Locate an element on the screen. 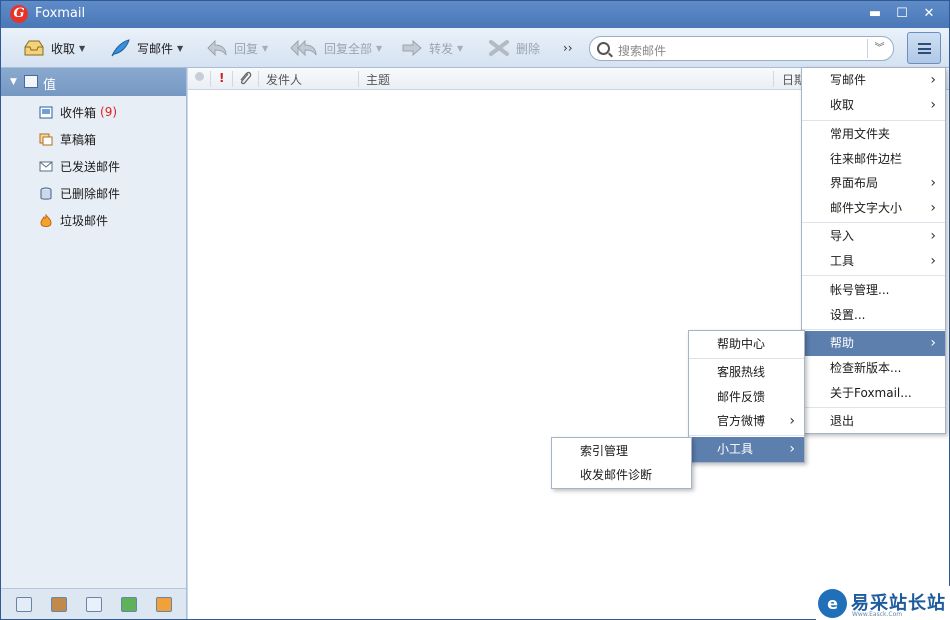 This screenshot has width=950, height=620. menu-item-label: 界面布局 is located at coordinates (854, 183).